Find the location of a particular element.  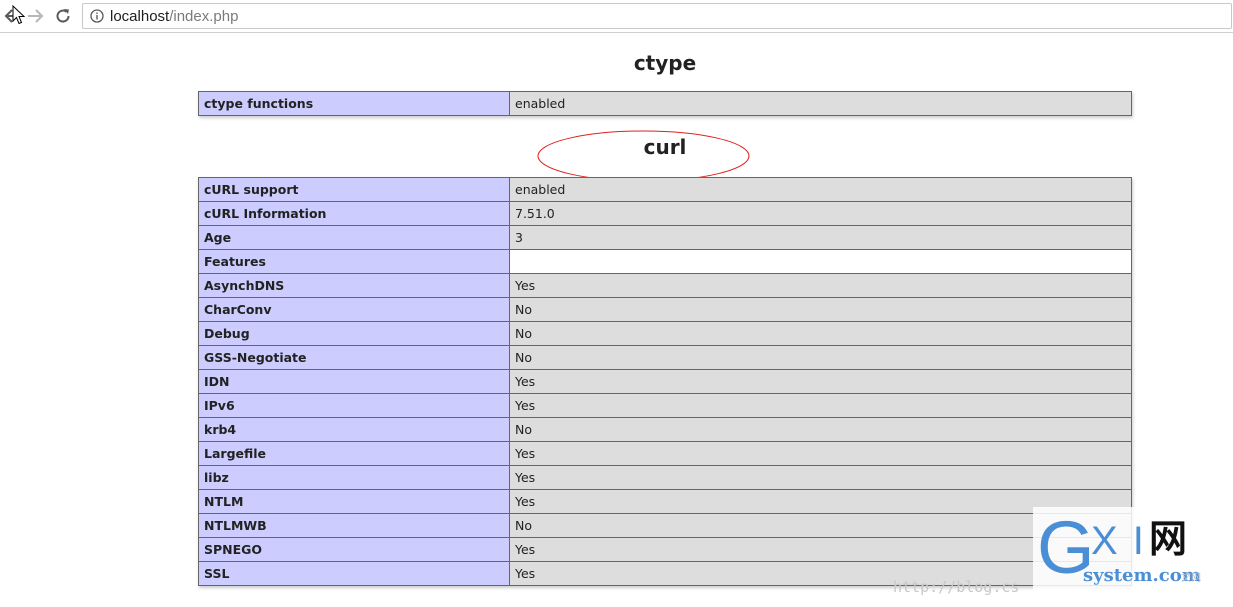

row-key: SSL is located at coordinates (354, 573).